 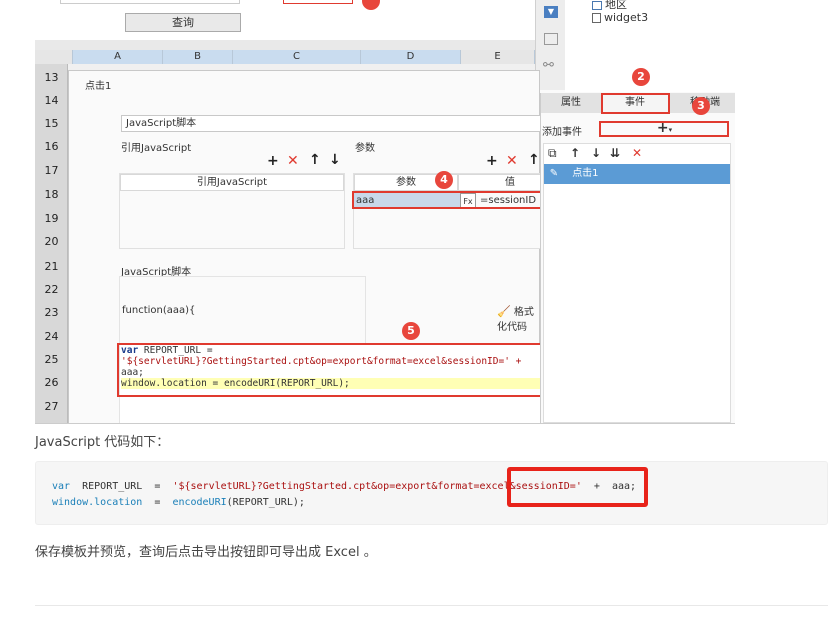 I want to click on arrow-down-icon: ↓, so click(x=335, y=160).